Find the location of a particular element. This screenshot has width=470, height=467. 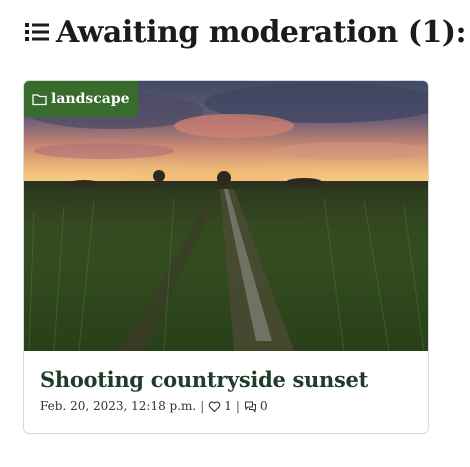

page-heading-text: Awaiting moderation (1): is located at coordinates (261, 32).